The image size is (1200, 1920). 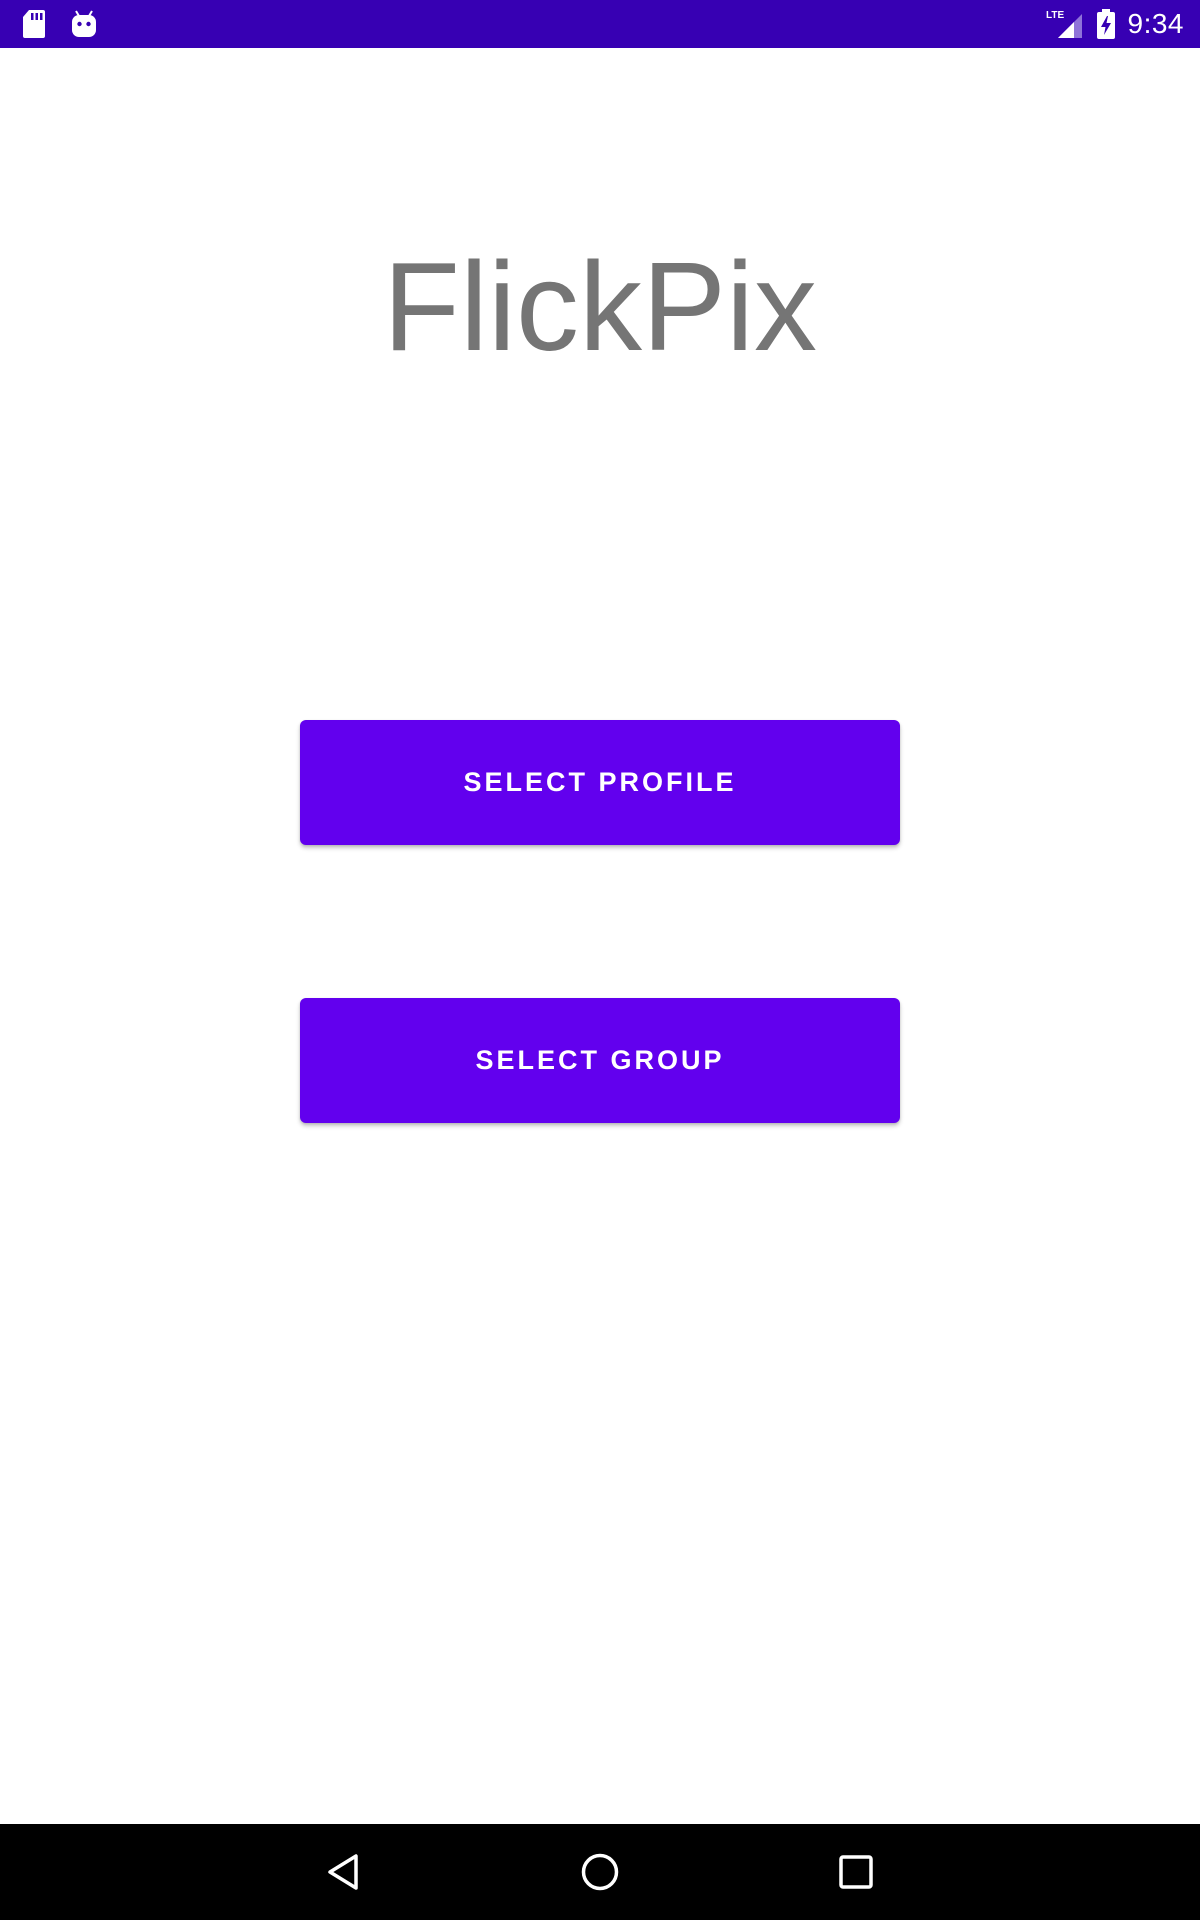 I want to click on status-bar: LTE 9:34, so click(x=600, y=24).